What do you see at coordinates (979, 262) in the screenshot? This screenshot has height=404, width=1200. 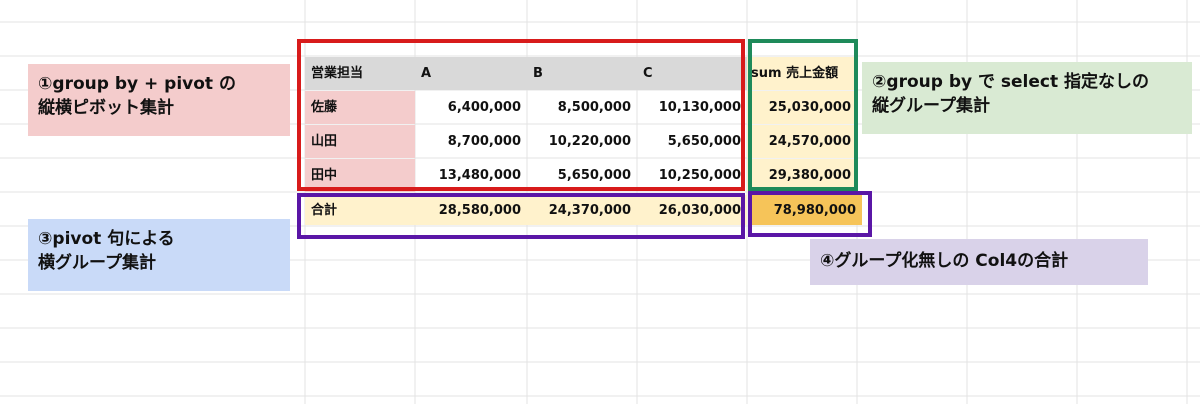 I see `note-no-group: ④グループ化無しの Col4の合計` at bounding box center [979, 262].